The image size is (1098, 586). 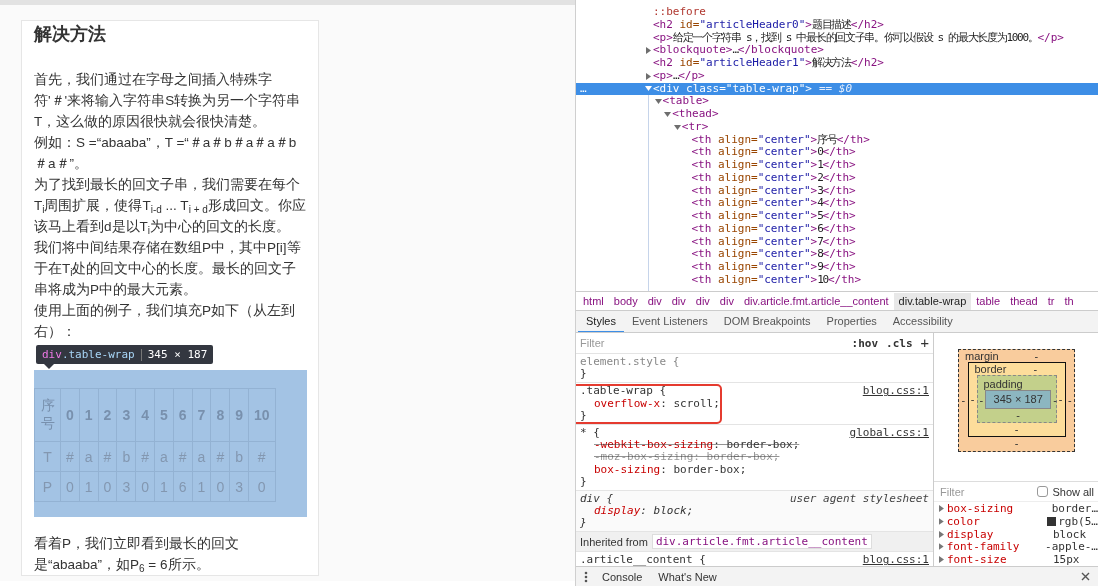 What do you see at coordinates (679, 12) in the screenshot?
I see `dom-node: ::before` at bounding box center [679, 12].